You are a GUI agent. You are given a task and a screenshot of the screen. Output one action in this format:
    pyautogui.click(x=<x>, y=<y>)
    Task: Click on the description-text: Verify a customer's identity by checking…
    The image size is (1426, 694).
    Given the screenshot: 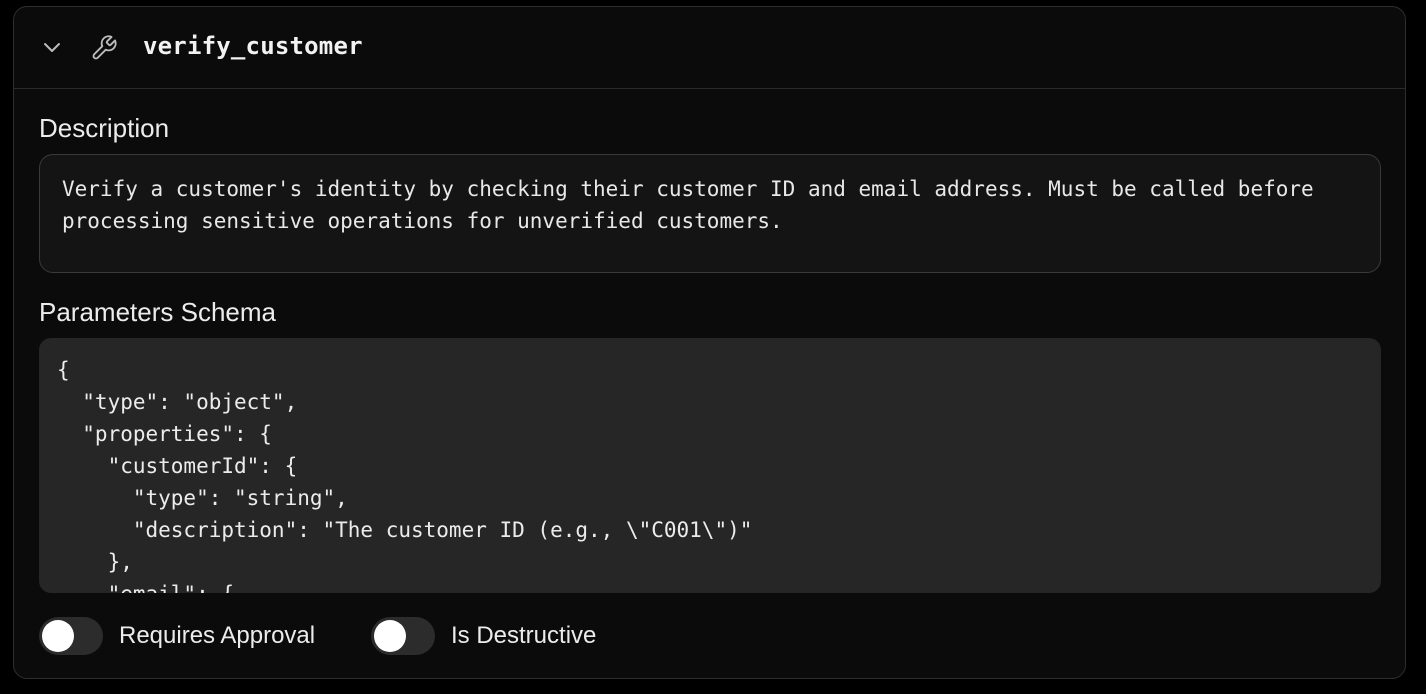 What is the action you would take?
    pyautogui.click(x=688, y=205)
    